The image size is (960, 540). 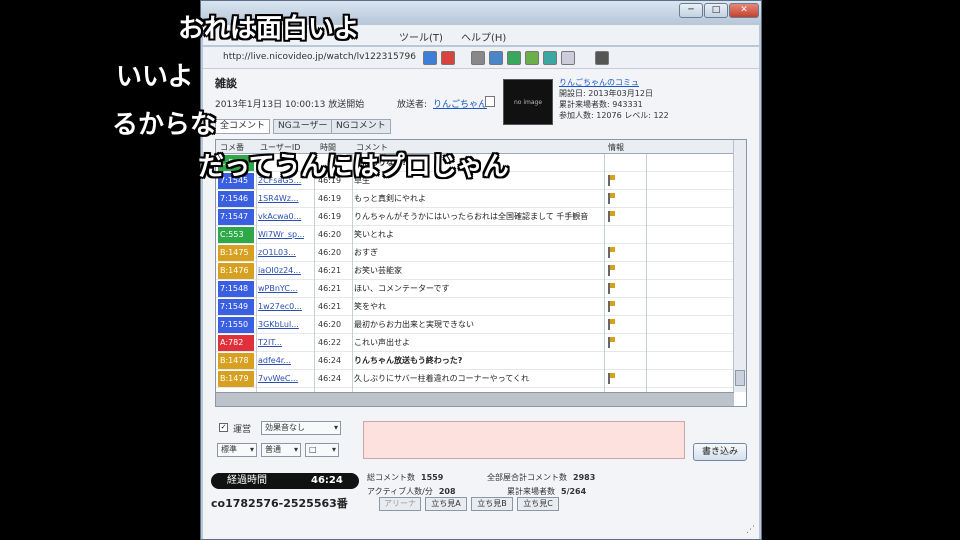 What do you see at coordinates (739, 266) in the screenshot?
I see `vertical-scrollbar` at bounding box center [739, 266].